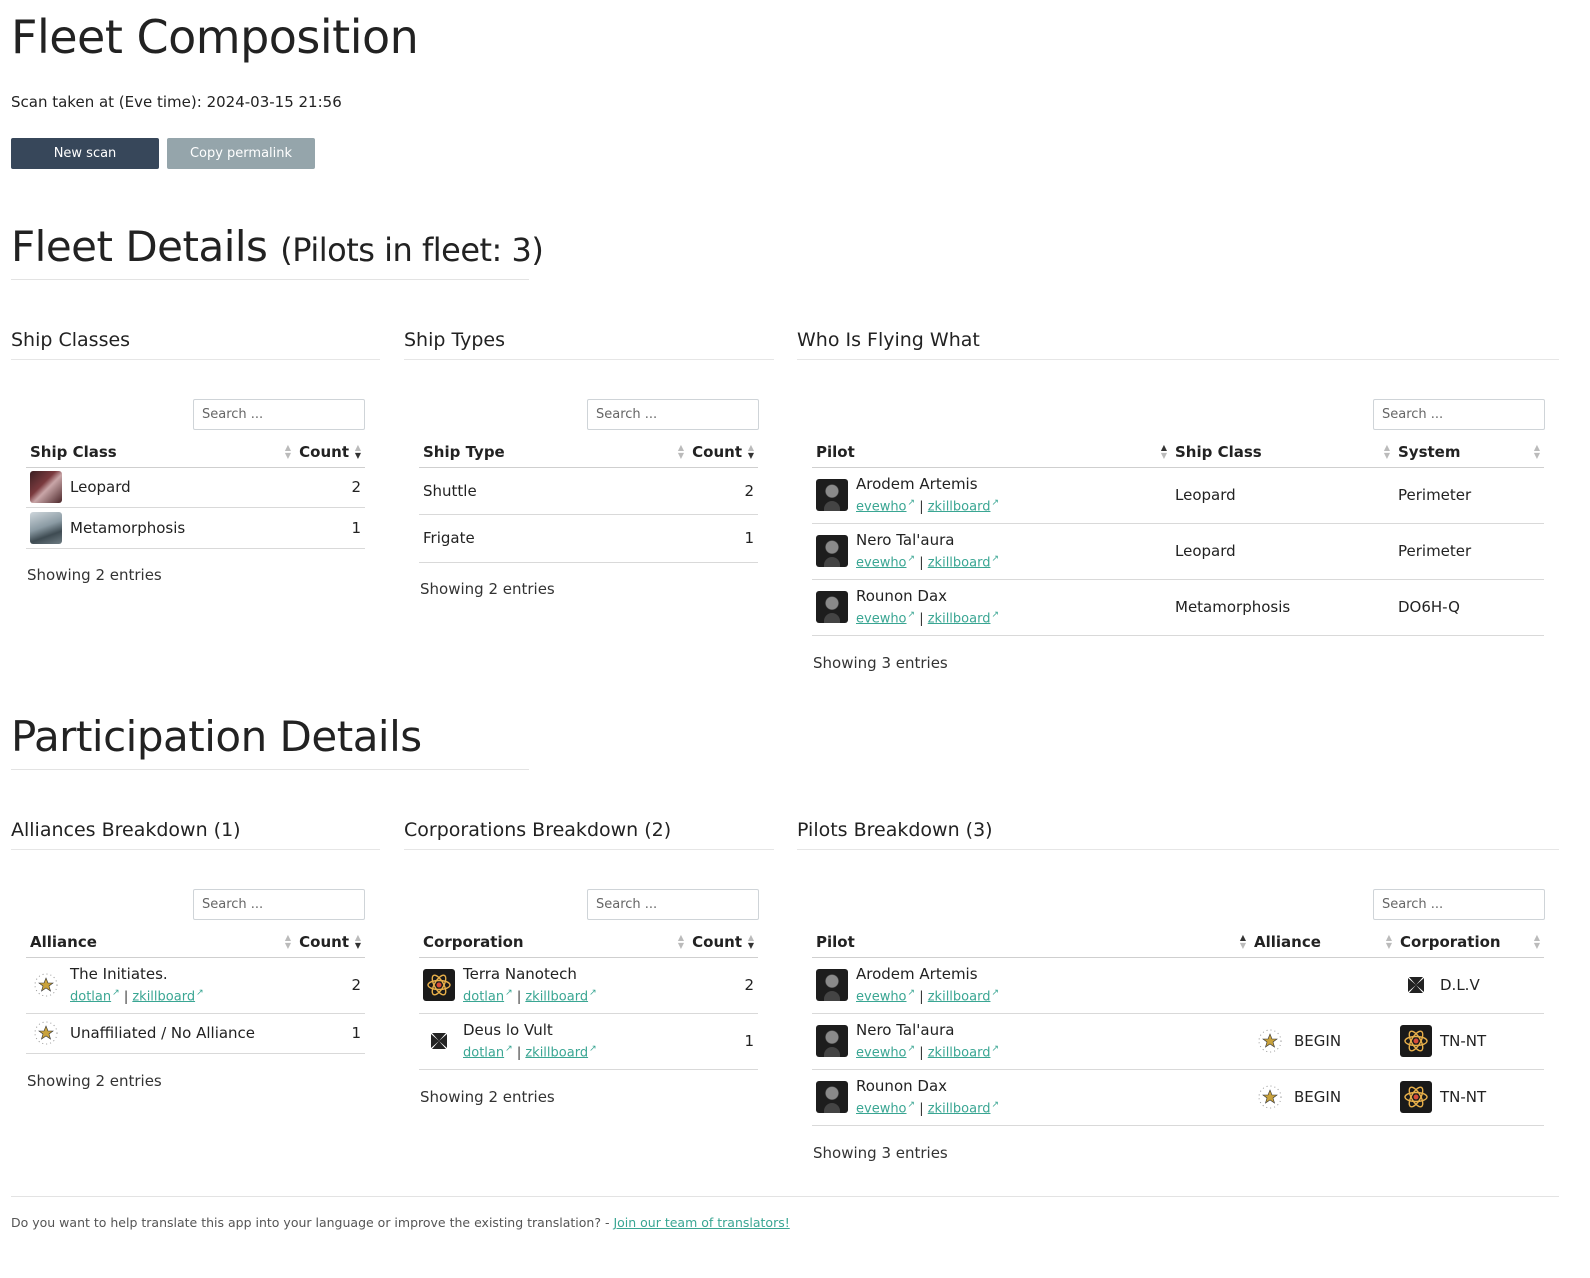  I want to click on fleet-details-pilot-count: (Pilots in fleet: 3), so click(412, 250).